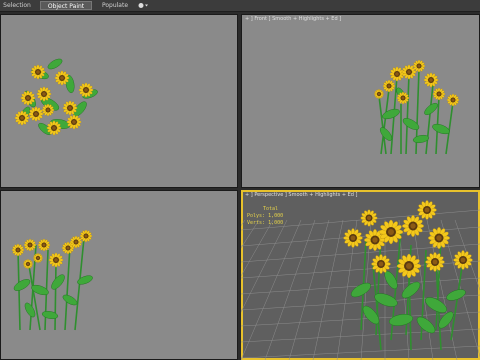 This screenshot has height=360, width=480. What do you see at coordinates (417, 107) in the screenshot?
I see `sunflowers-front-view` at bounding box center [417, 107].